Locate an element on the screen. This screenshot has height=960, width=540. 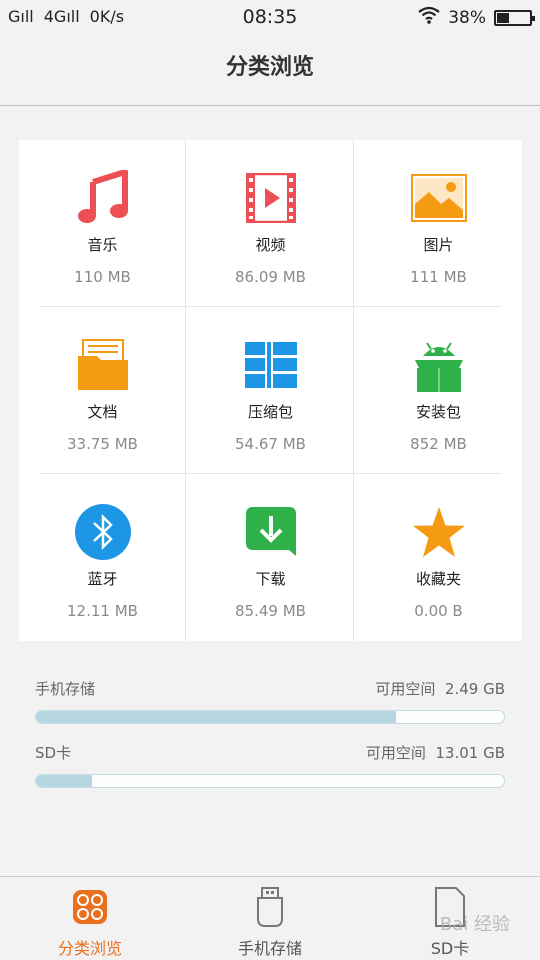
category-grid-icon is located at coordinates (90, 907).